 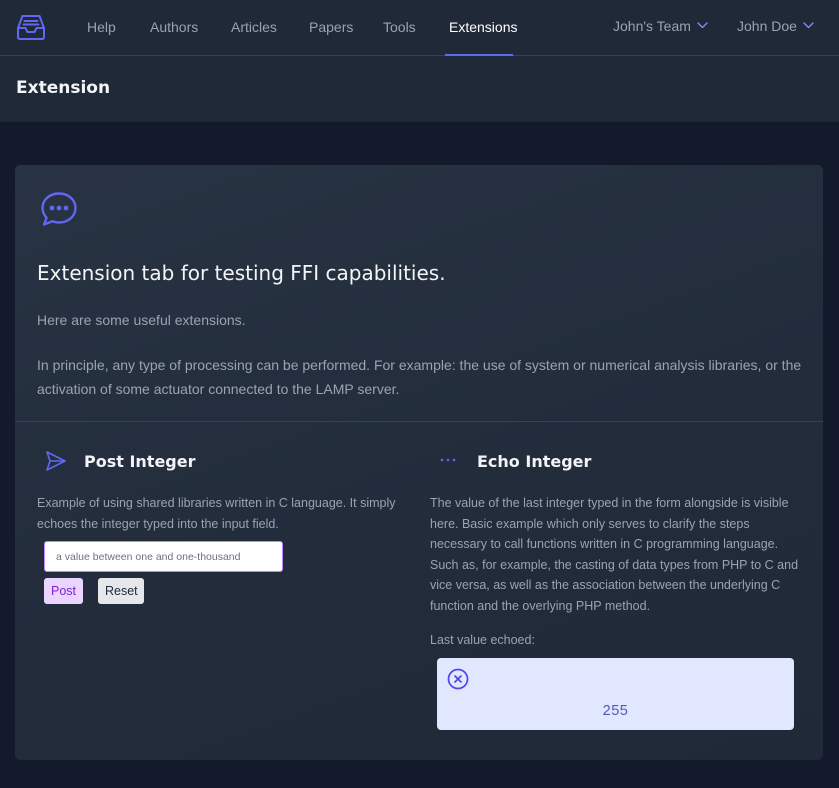 What do you see at coordinates (141, 320) in the screenshot?
I see `card-intro: Here are some useful extensions.` at bounding box center [141, 320].